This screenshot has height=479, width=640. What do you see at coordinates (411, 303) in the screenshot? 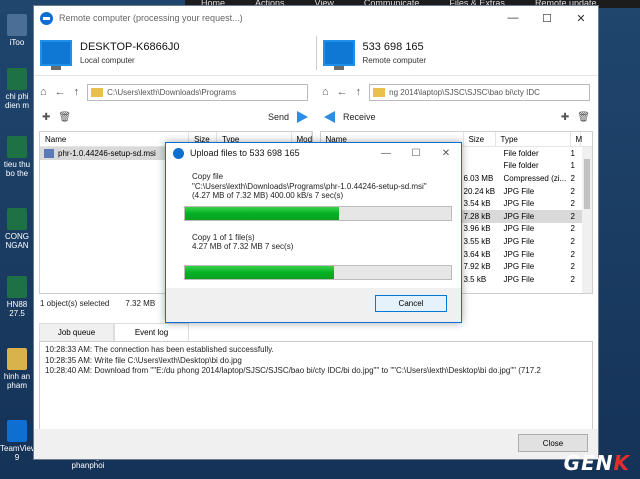
I see `cancel-button: Cancel` at bounding box center [411, 303].